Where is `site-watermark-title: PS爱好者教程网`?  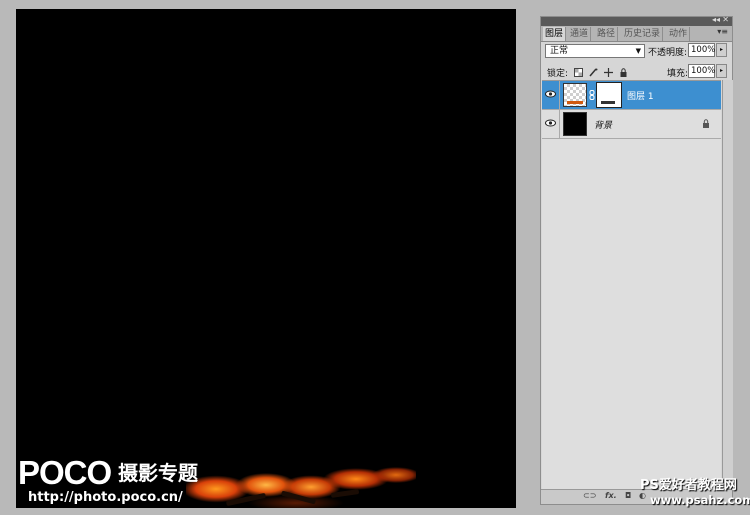
site-watermark-title: PS爱好者教程网 is located at coordinates (688, 485).